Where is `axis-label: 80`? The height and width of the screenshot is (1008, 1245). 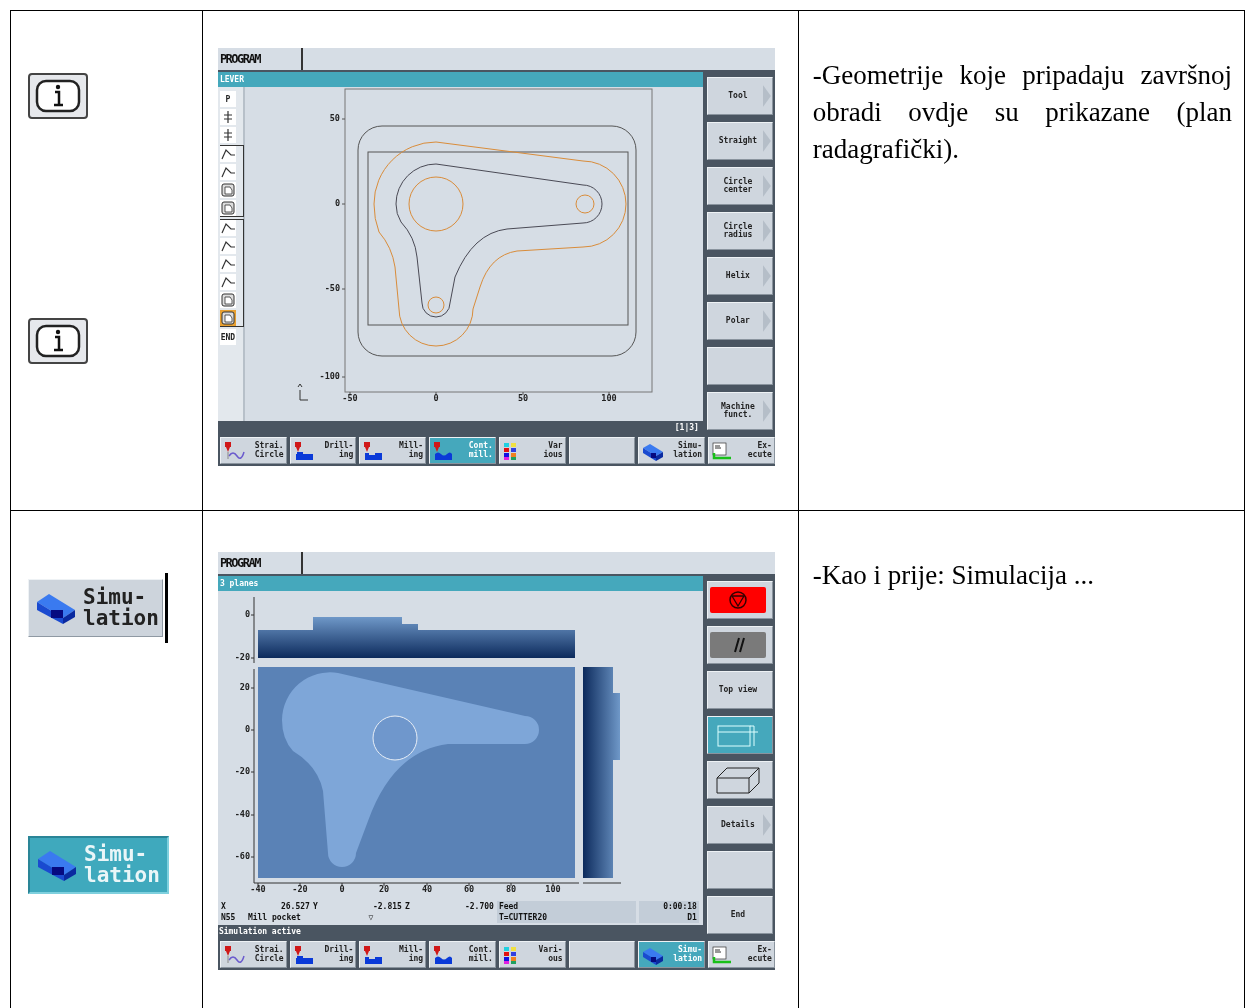
axis-label: 80 is located at coordinates (510, 889).